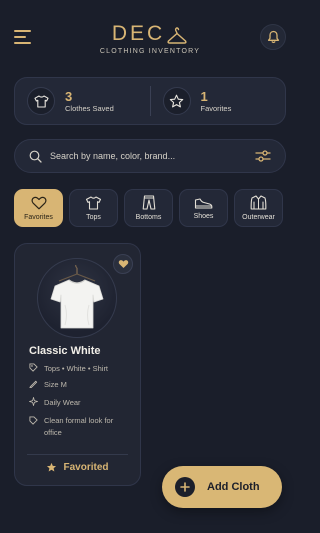  What do you see at coordinates (150, 51) in the screenshot?
I see `brand-subtitle: CLOTHING INVENTORY` at bounding box center [150, 51].